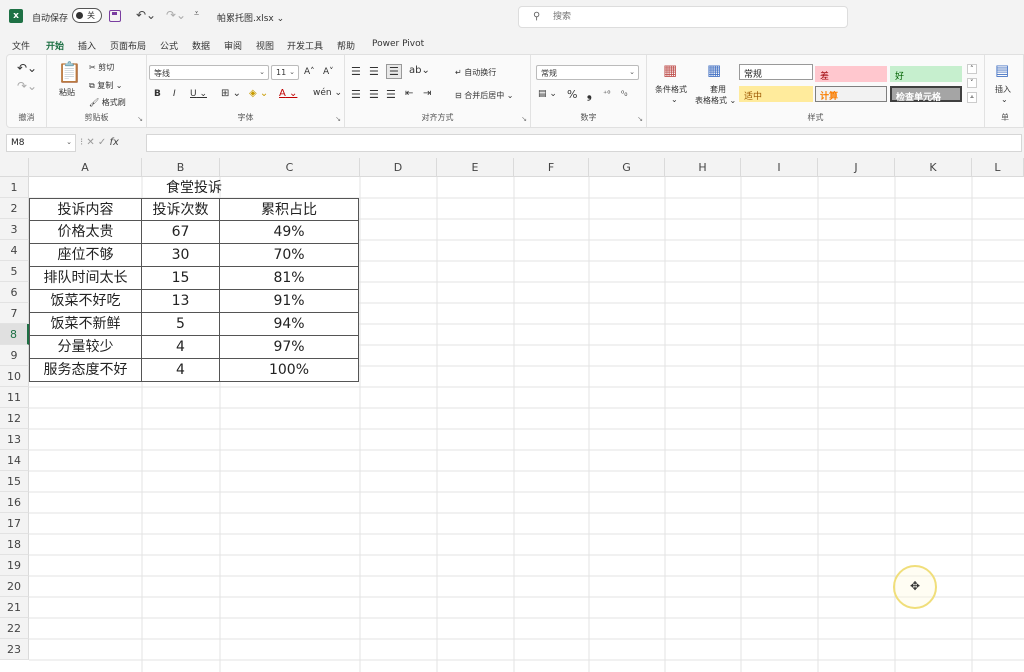 This screenshot has height=672, width=1024. Describe the element at coordinates (1003, 89) in the screenshot. I see `insert-cells-button: 插入` at that location.